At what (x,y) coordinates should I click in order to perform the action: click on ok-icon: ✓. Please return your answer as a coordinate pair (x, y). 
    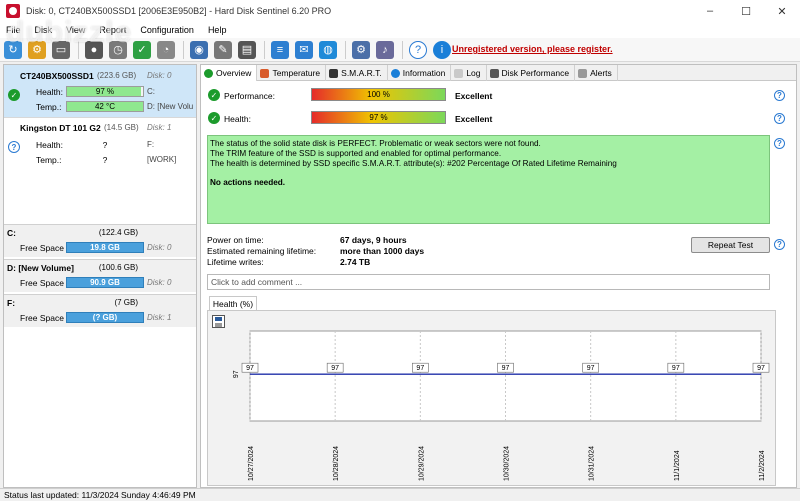
    Looking at the image, I should click on (14, 95).